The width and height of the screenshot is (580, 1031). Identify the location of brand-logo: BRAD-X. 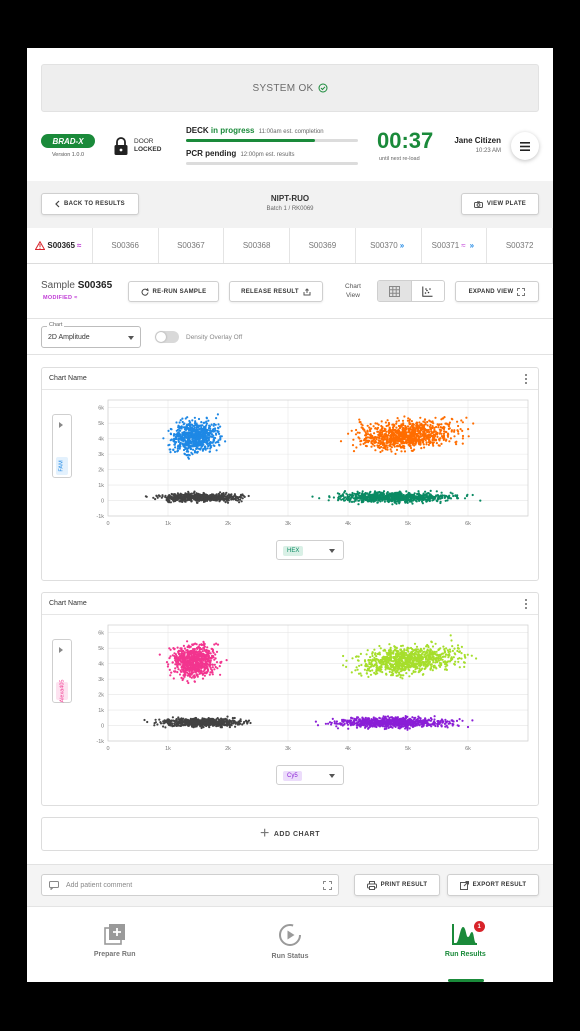
(68, 141).